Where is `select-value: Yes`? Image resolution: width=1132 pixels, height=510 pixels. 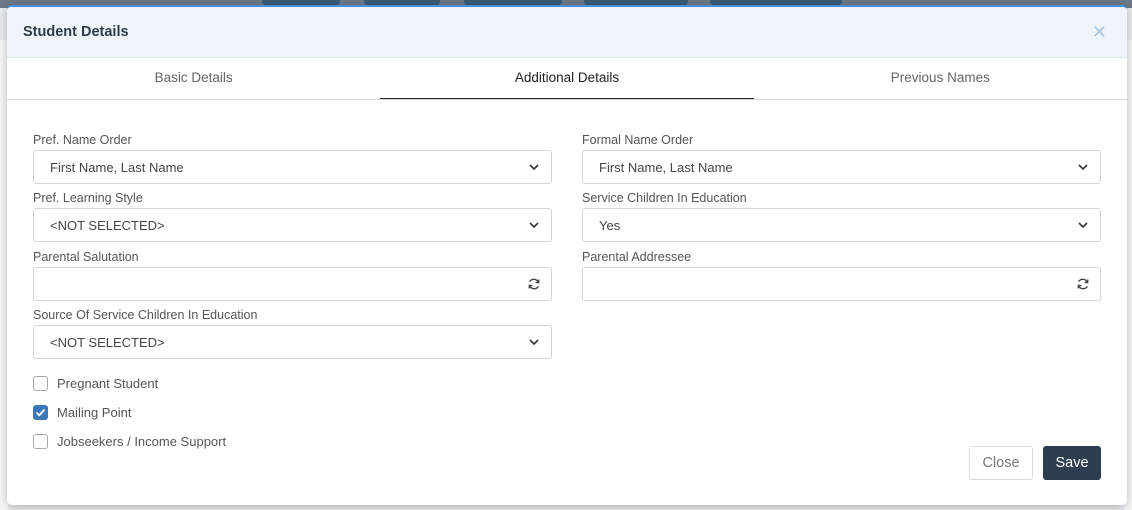
select-value: Yes is located at coordinates (610, 225).